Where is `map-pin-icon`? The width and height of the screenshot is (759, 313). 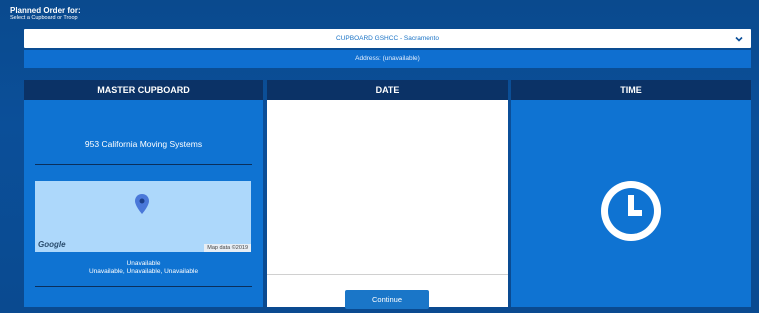
map-pin-icon is located at coordinates (142, 204).